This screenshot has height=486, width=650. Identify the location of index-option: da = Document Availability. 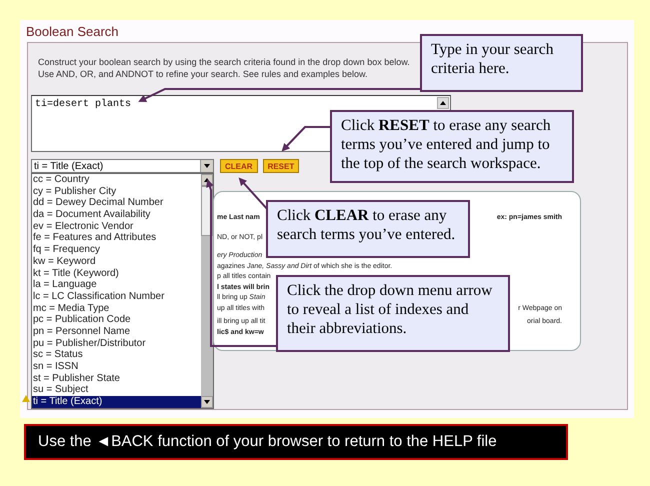
(116, 215).